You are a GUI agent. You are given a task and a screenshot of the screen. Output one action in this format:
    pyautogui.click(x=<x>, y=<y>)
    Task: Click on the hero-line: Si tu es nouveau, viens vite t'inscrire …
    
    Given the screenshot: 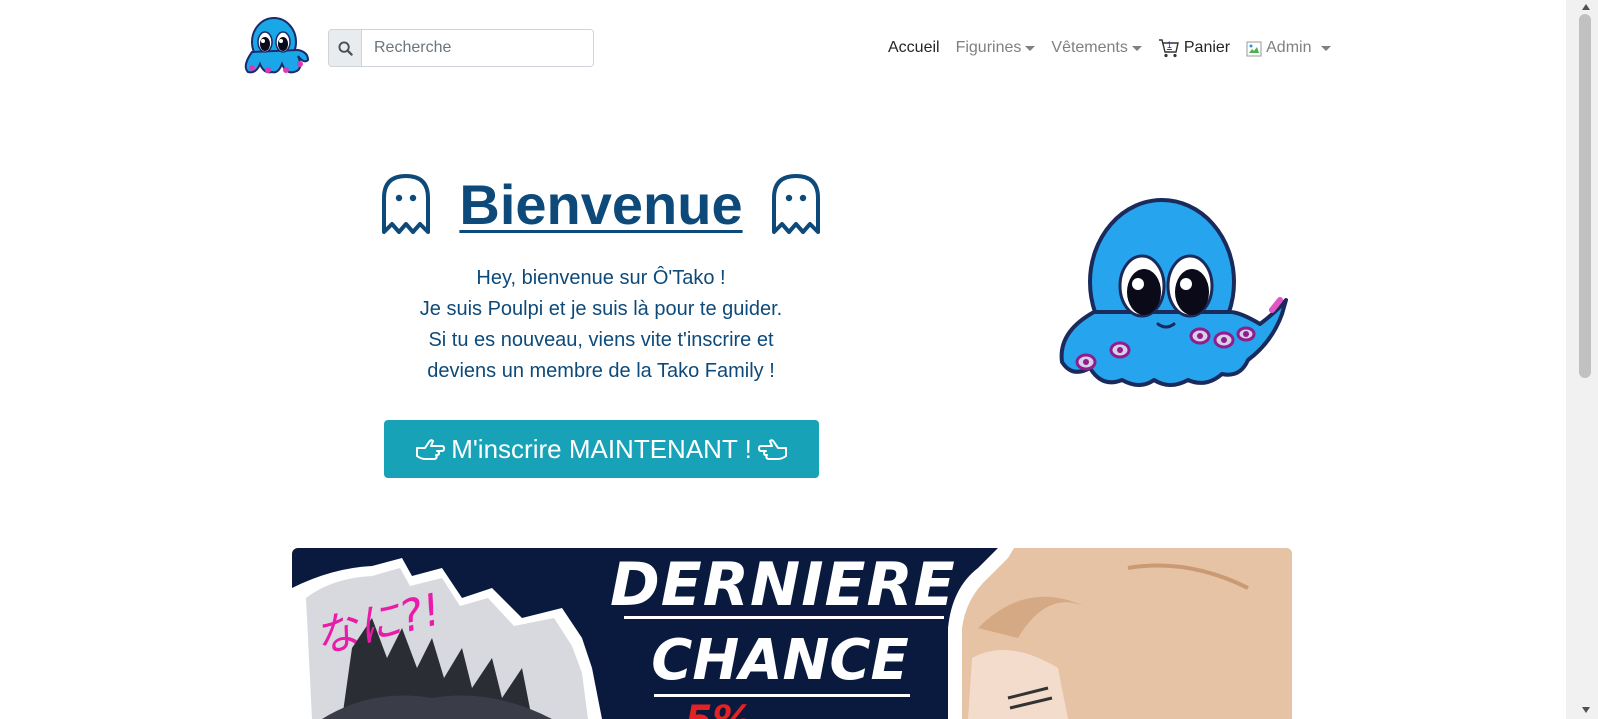 What is the action you would take?
    pyautogui.click(x=601, y=340)
    